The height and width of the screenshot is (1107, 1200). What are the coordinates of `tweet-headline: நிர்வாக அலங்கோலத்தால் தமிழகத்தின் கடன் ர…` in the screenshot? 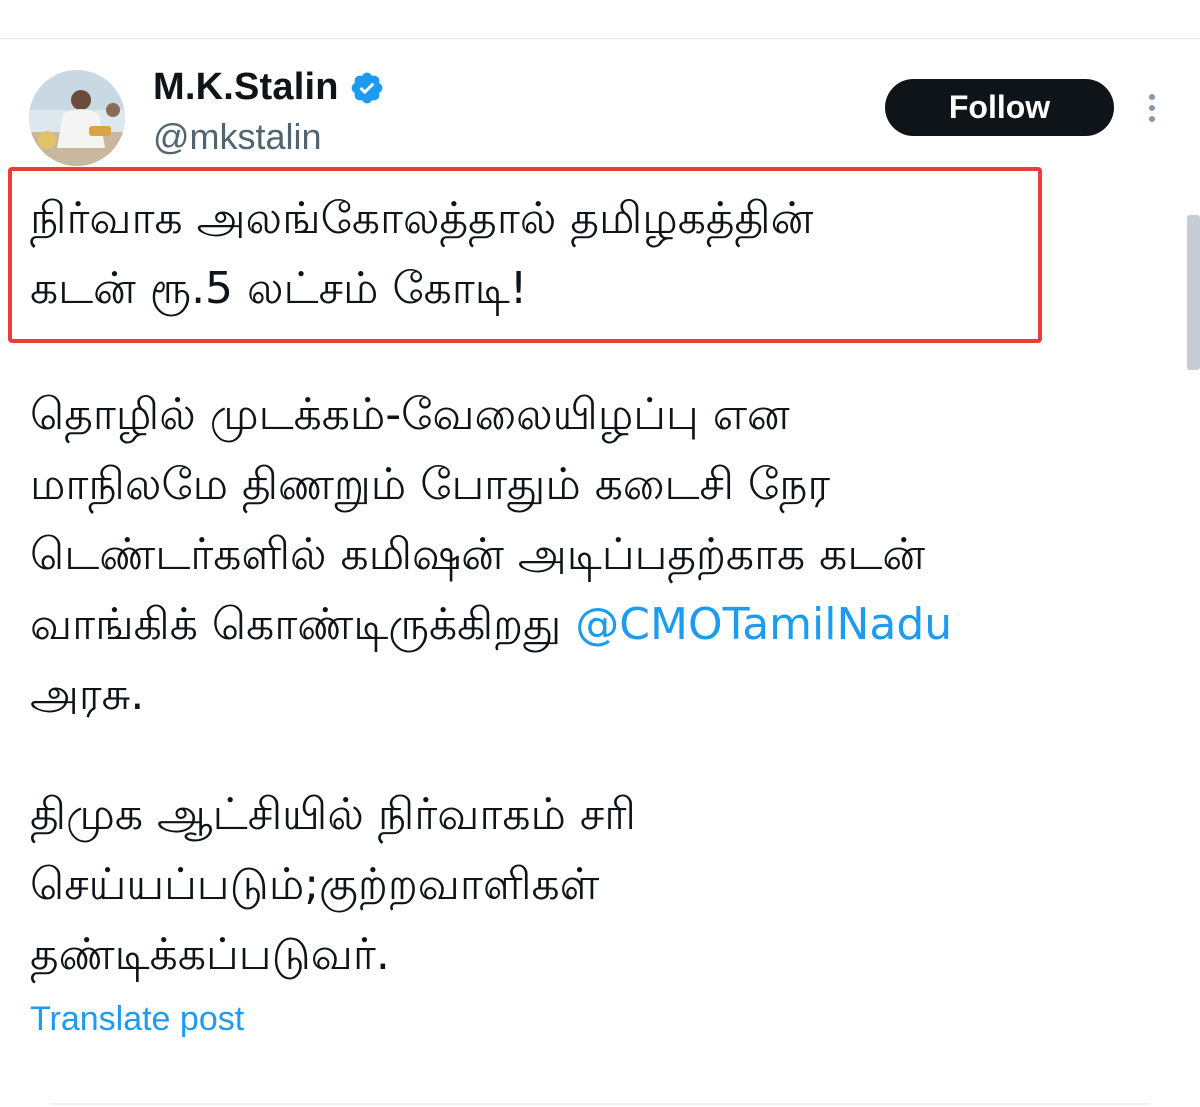 It's located at (421, 254).